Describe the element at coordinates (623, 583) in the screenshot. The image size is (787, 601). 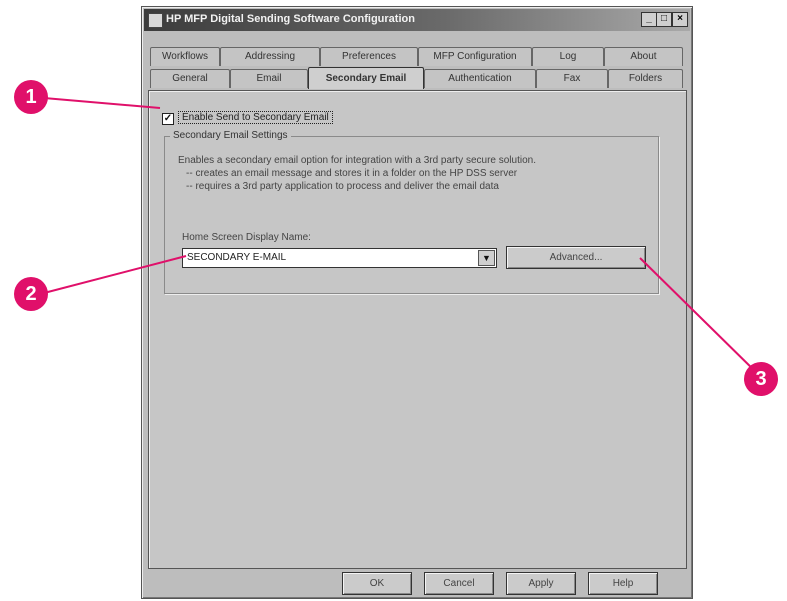
I see `help-button: Help` at that location.